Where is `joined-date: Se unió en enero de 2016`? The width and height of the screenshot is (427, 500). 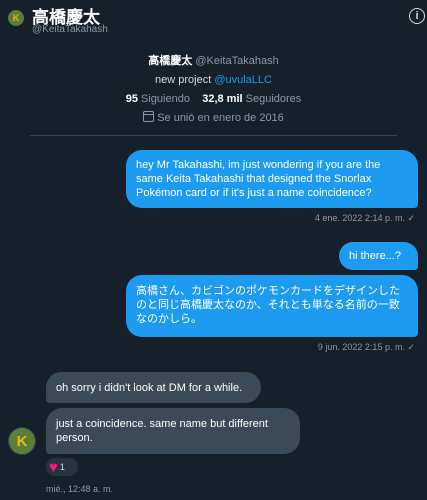 joined-date: Se unió en enero de 2016 is located at coordinates (220, 118).